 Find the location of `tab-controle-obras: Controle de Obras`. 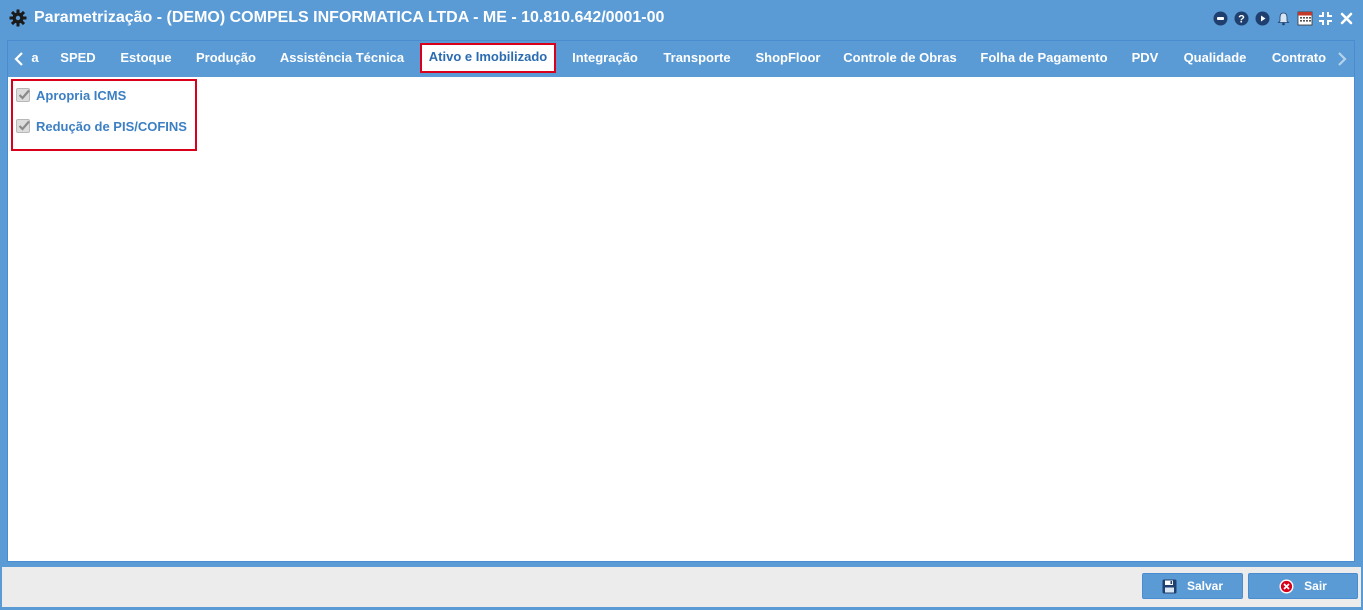

tab-controle-obras: Controle de Obras is located at coordinates (900, 58).